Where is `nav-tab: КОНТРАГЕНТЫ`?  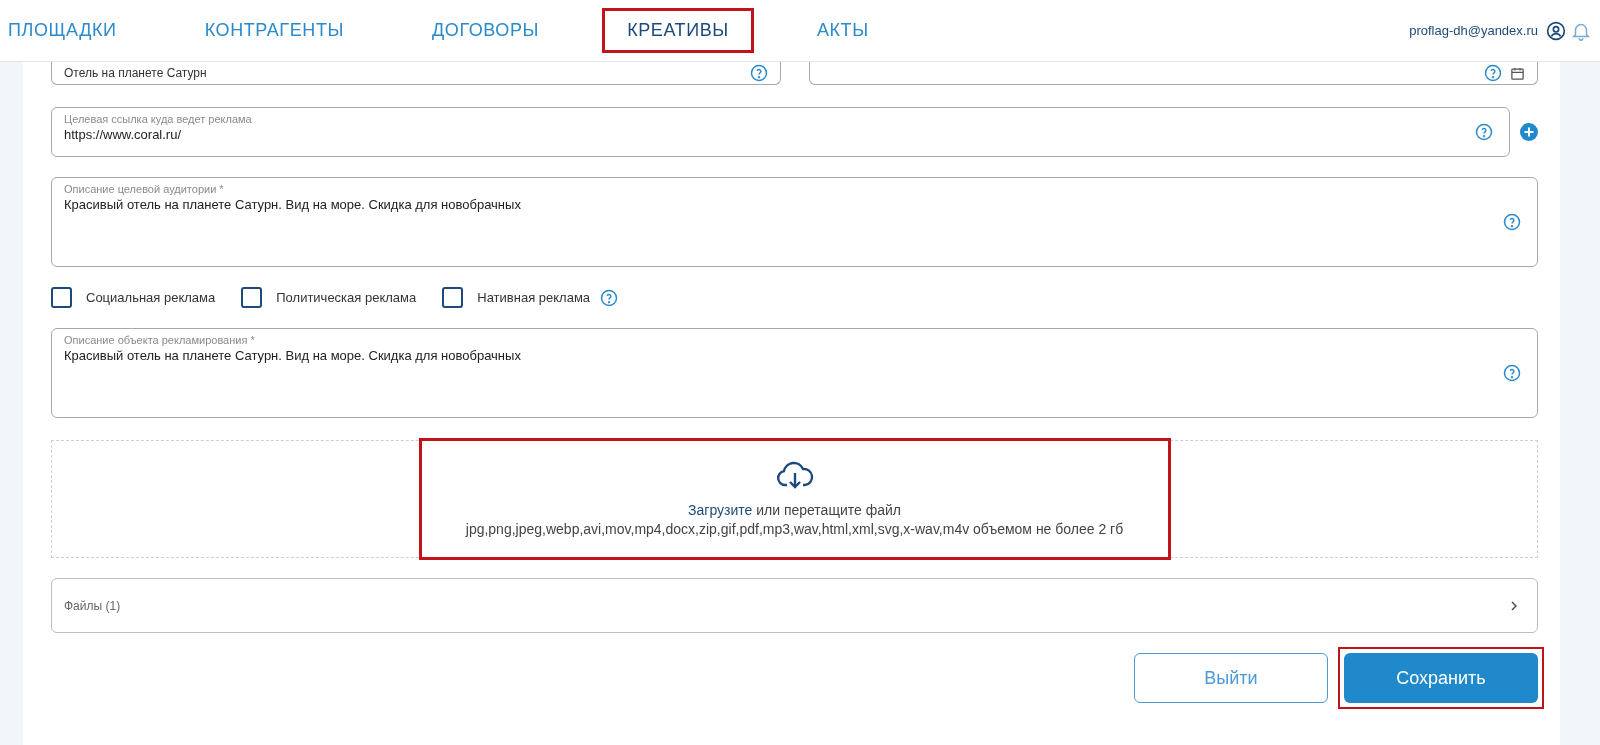
nav-tab: КОНТРАГЕНТЫ is located at coordinates (274, 30).